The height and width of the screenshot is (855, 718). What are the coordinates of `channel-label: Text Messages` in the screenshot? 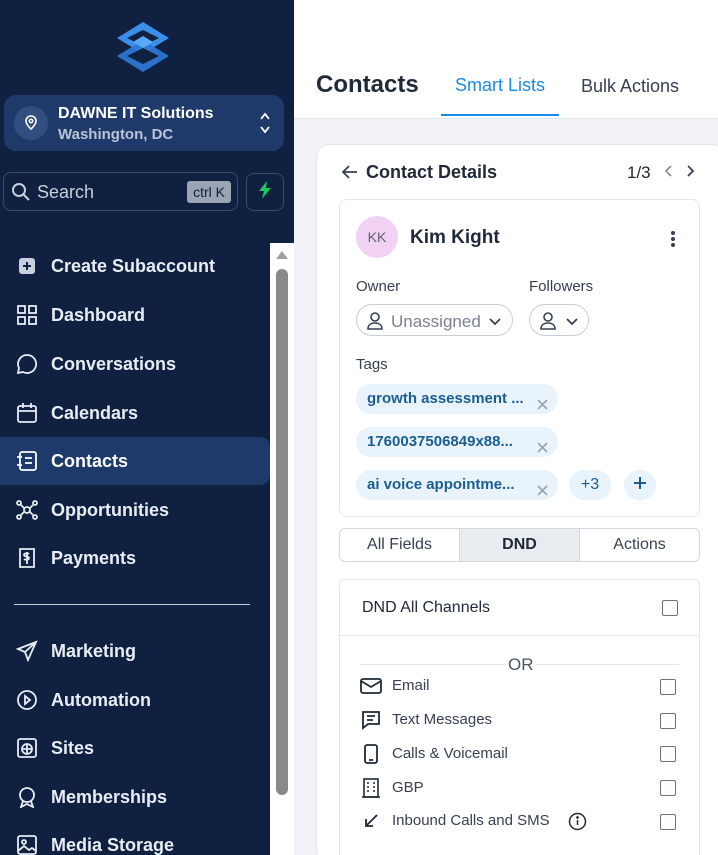 It's located at (442, 719).